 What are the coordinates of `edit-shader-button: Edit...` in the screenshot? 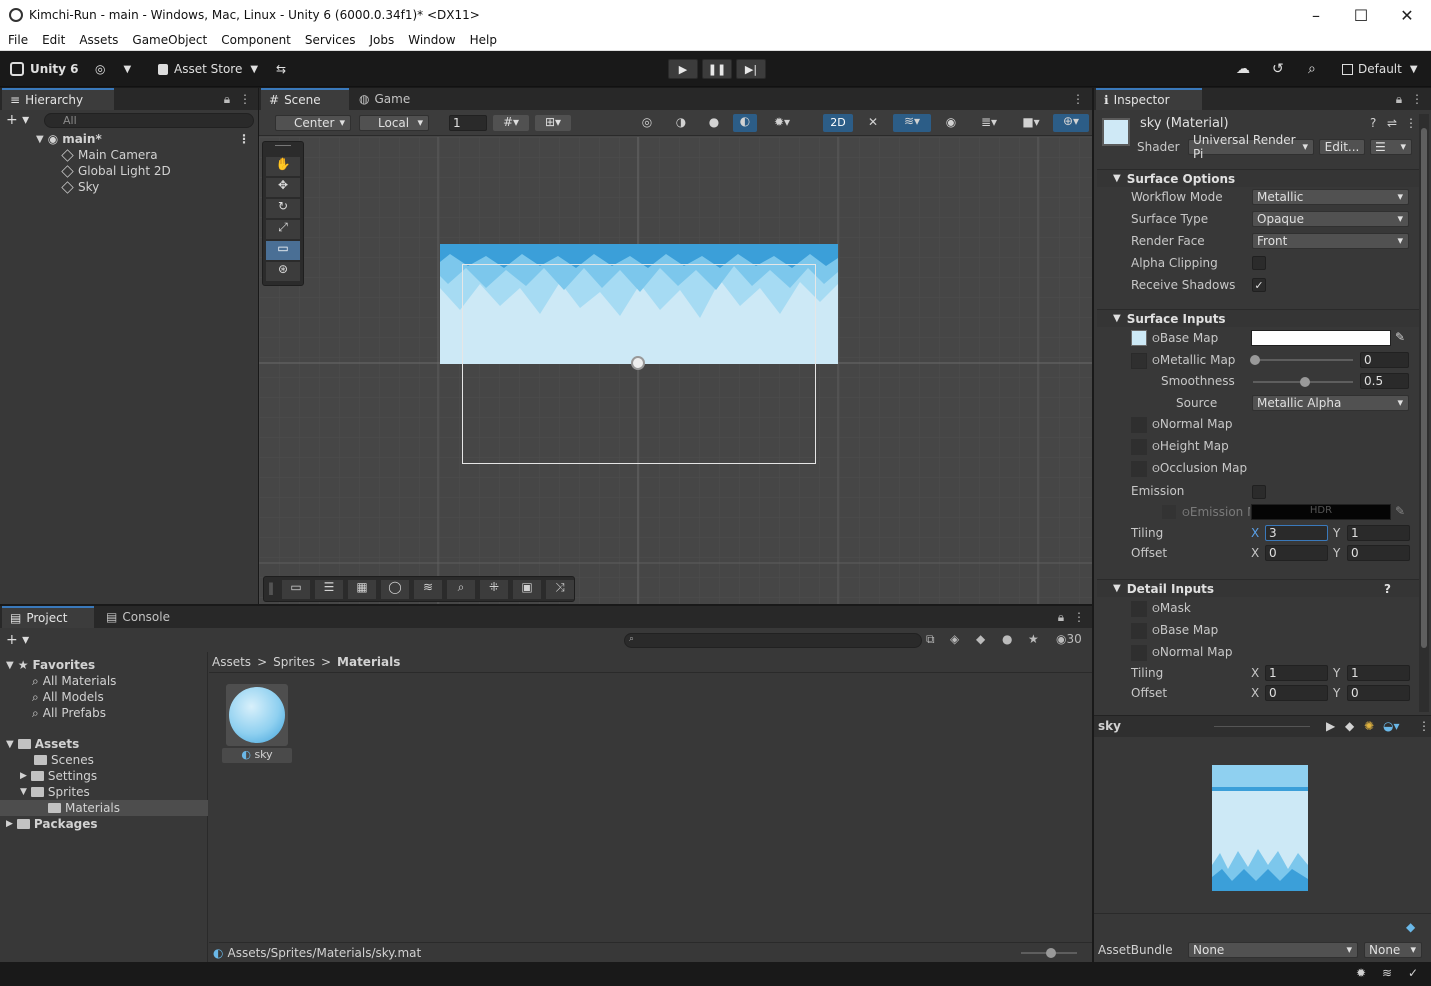 It's located at (1342, 147).